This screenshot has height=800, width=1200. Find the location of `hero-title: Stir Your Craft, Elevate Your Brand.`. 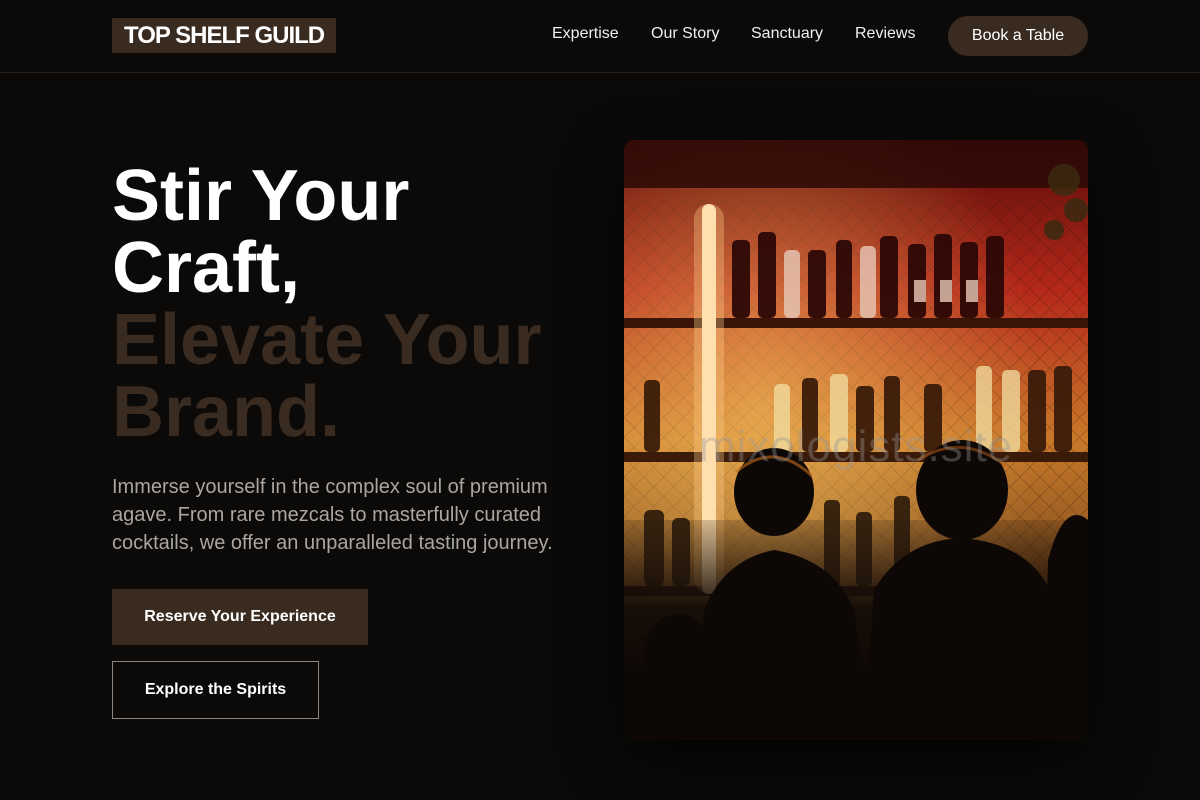

hero-title: Stir Your Craft, Elevate Your Brand. is located at coordinates (347, 304).